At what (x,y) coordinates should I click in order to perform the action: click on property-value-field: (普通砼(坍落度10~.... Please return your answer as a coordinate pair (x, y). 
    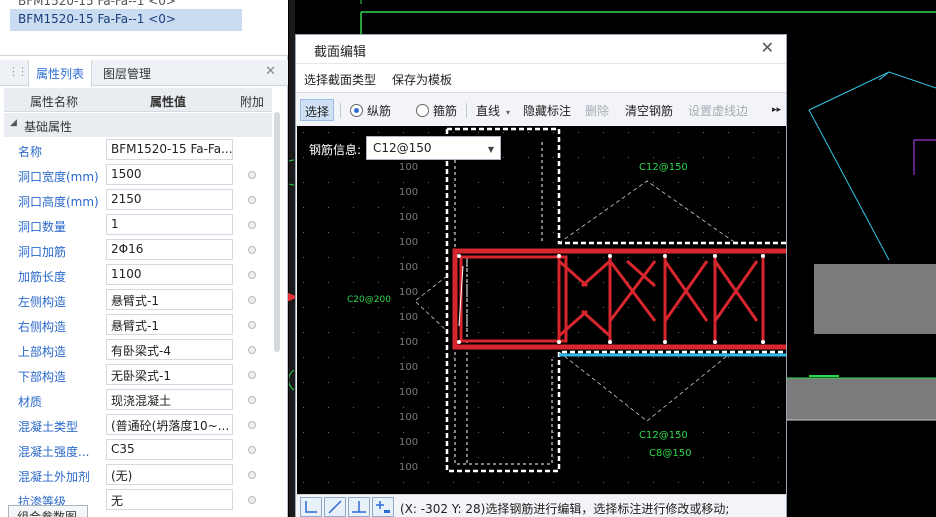
    Looking at the image, I should click on (169, 424).